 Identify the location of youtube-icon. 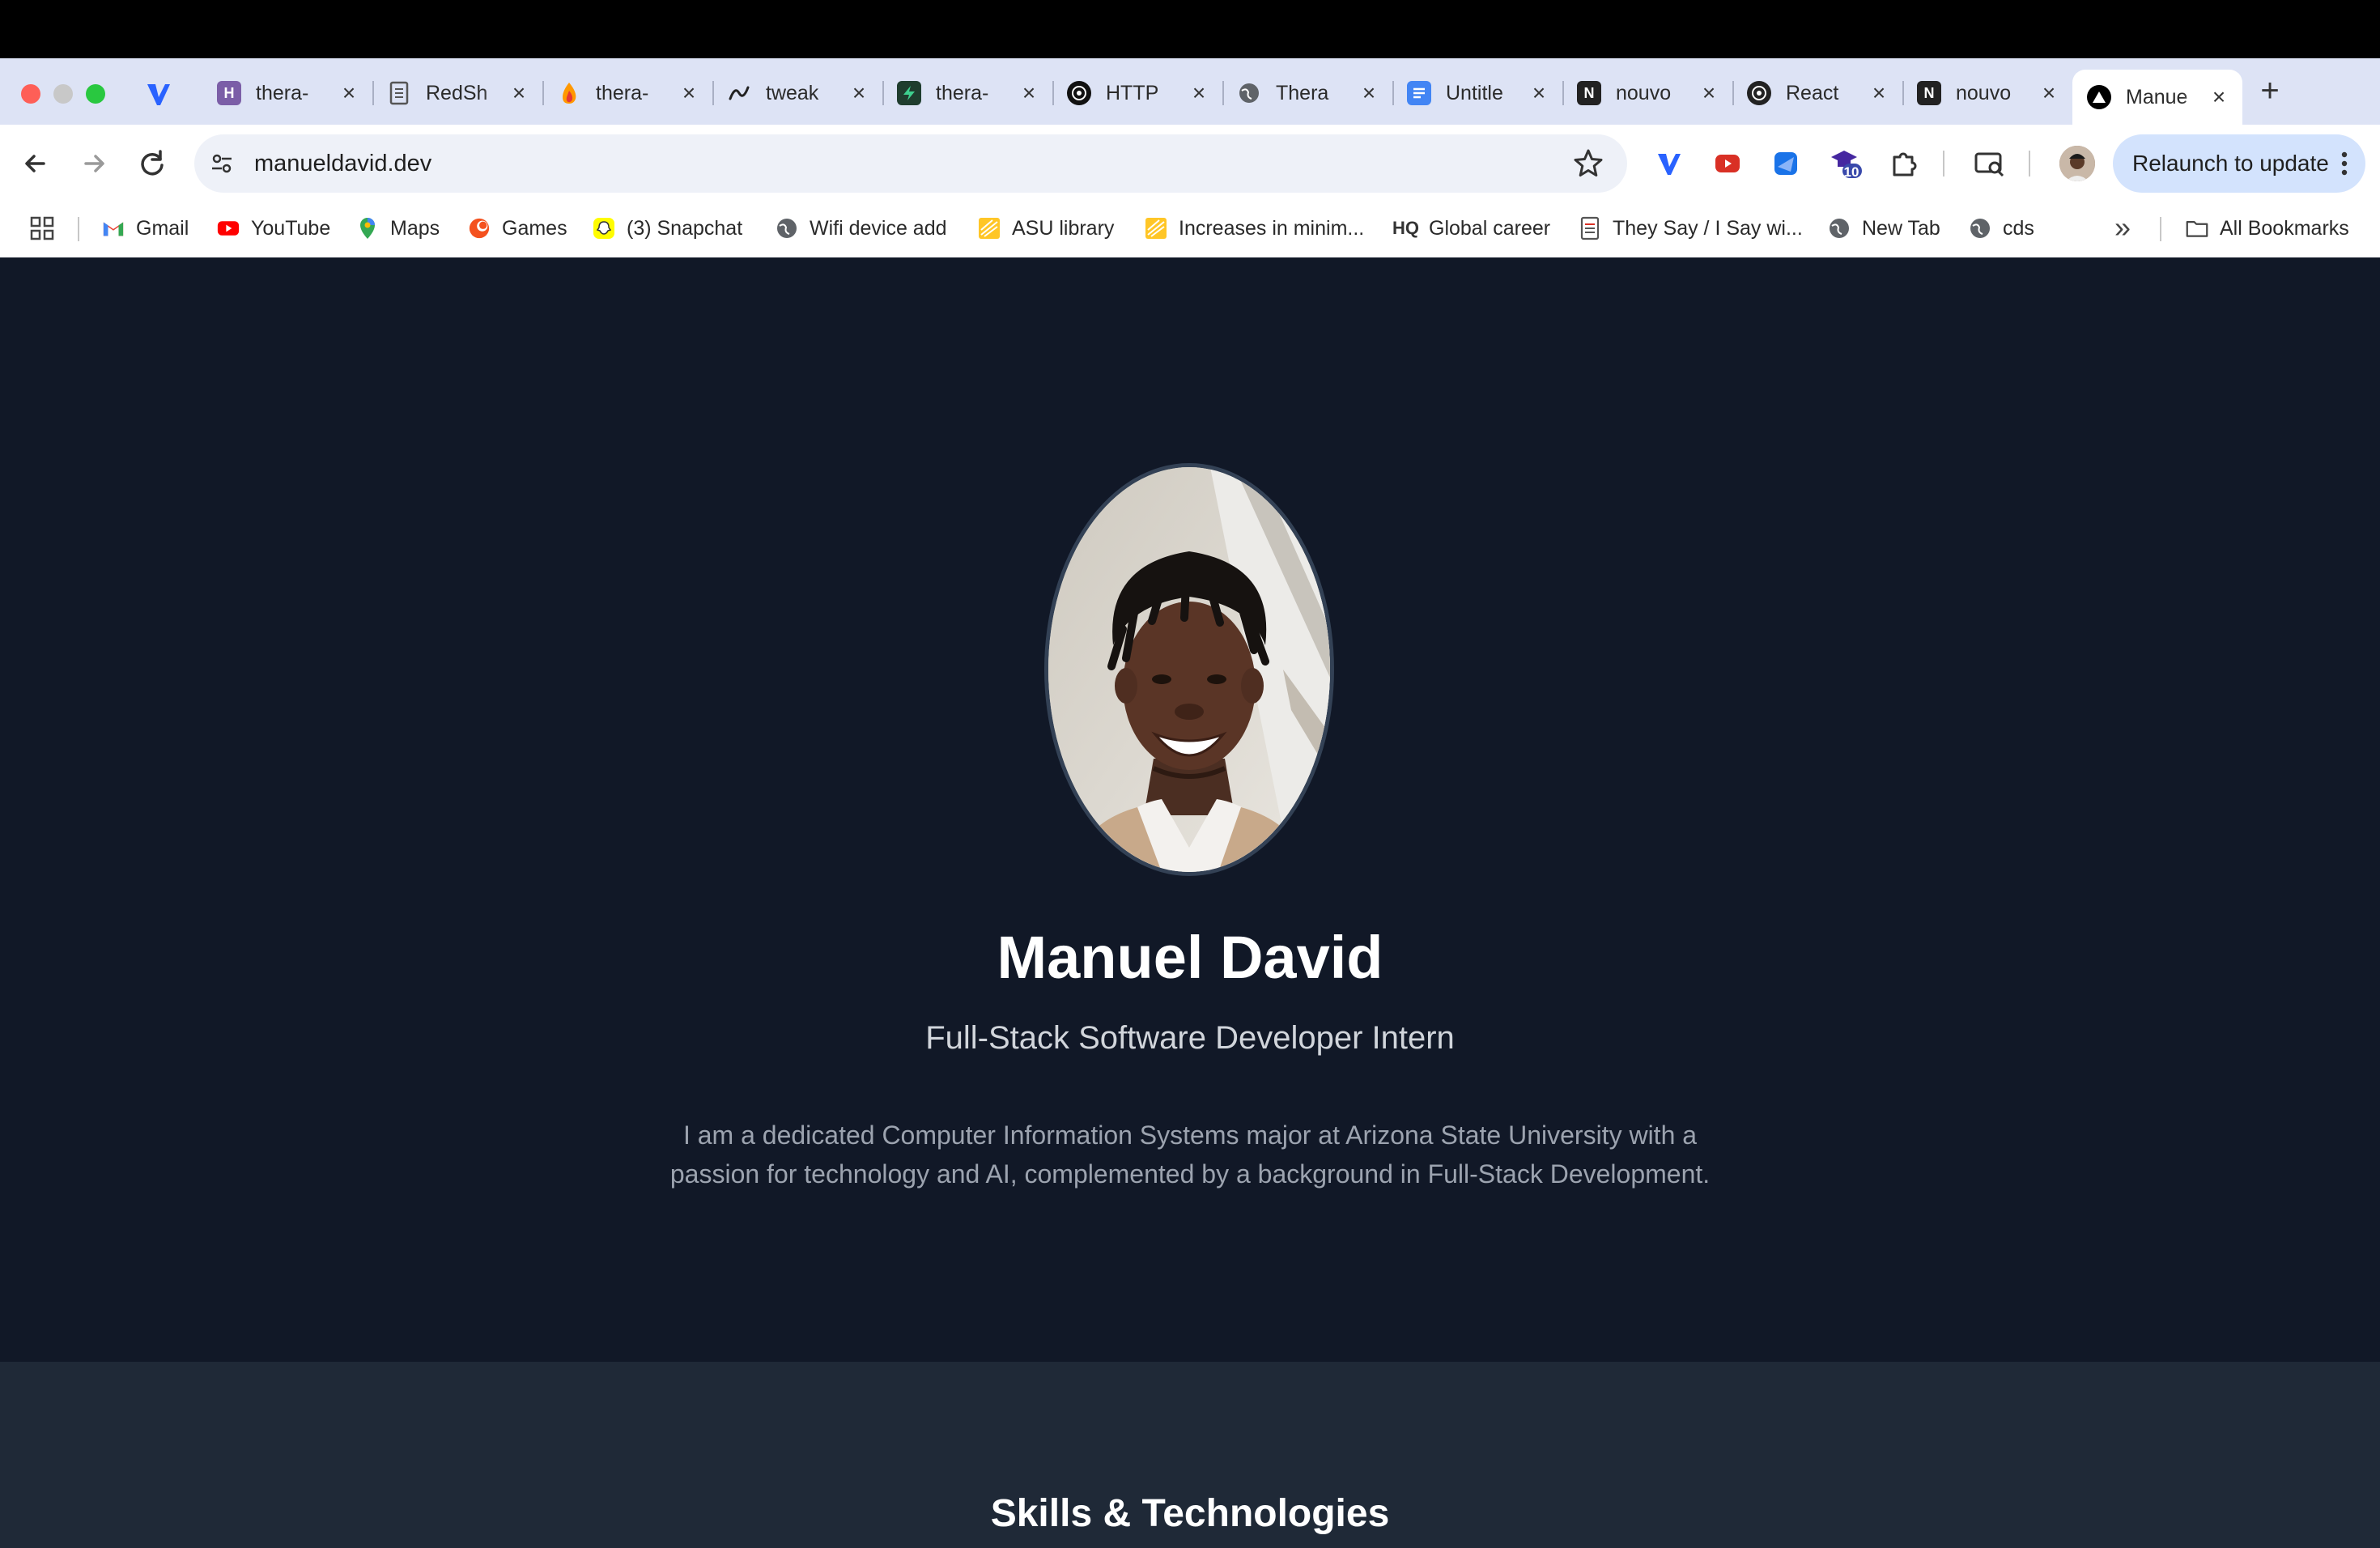
(228, 228).